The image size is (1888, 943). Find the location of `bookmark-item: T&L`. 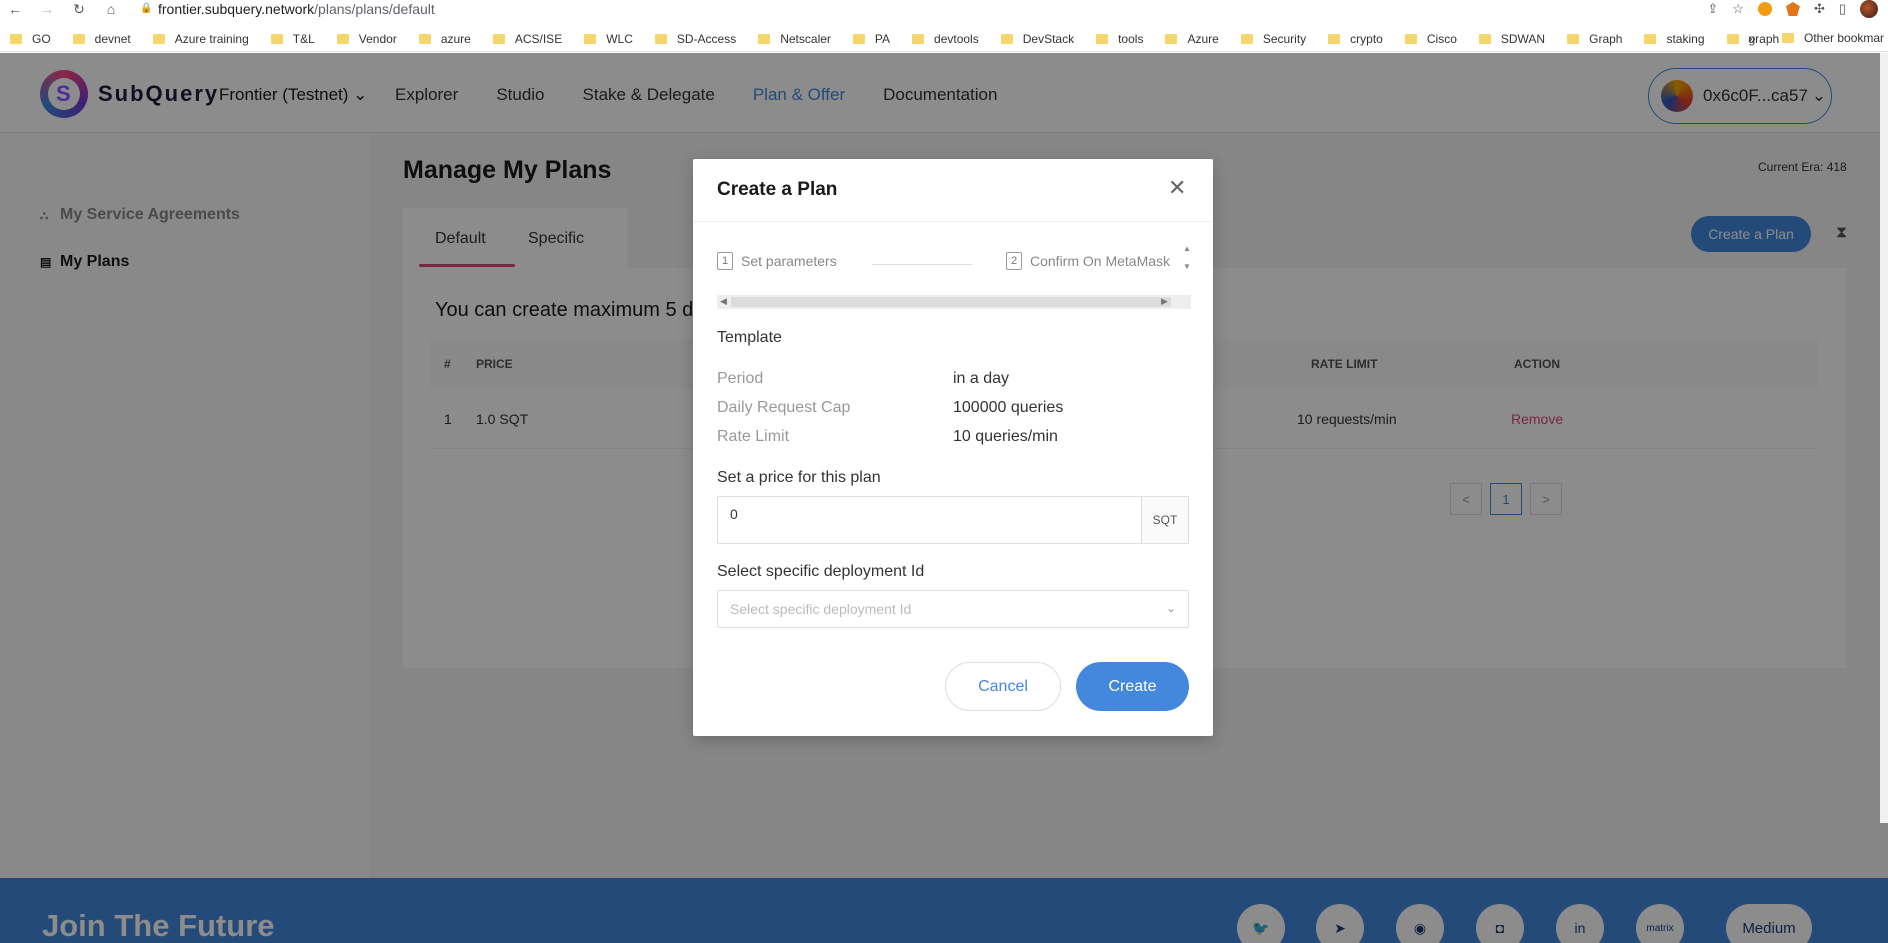

bookmark-item: T&L is located at coordinates (292, 39).